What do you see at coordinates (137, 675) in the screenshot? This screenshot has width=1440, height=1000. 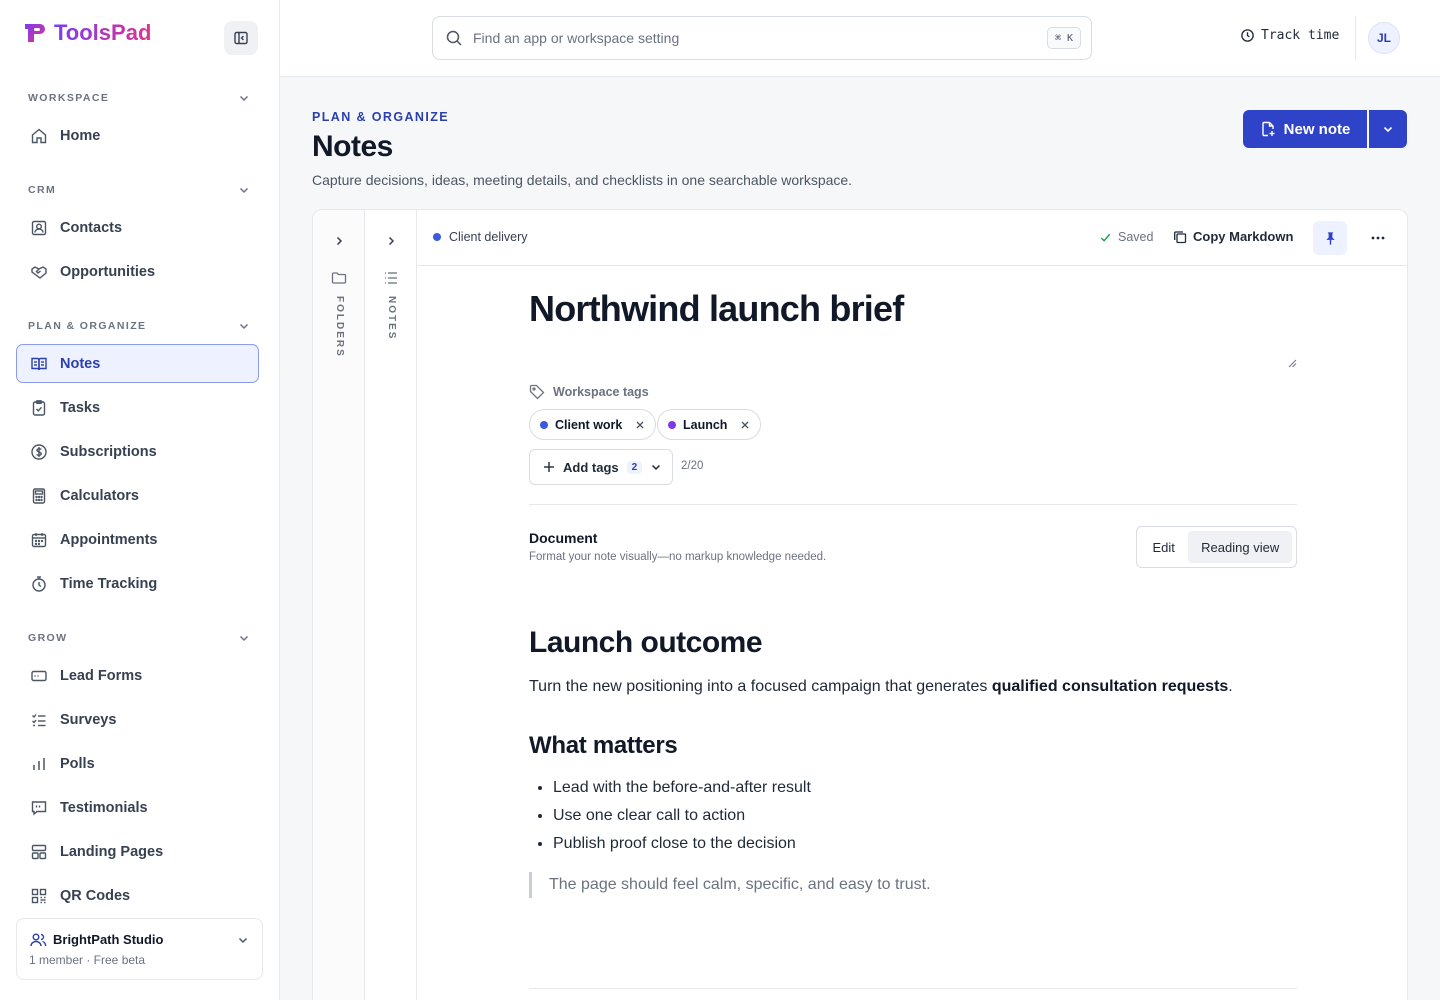 I see `sidebar-item-lead-forms: Lead Forms` at bounding box center [137, 675].